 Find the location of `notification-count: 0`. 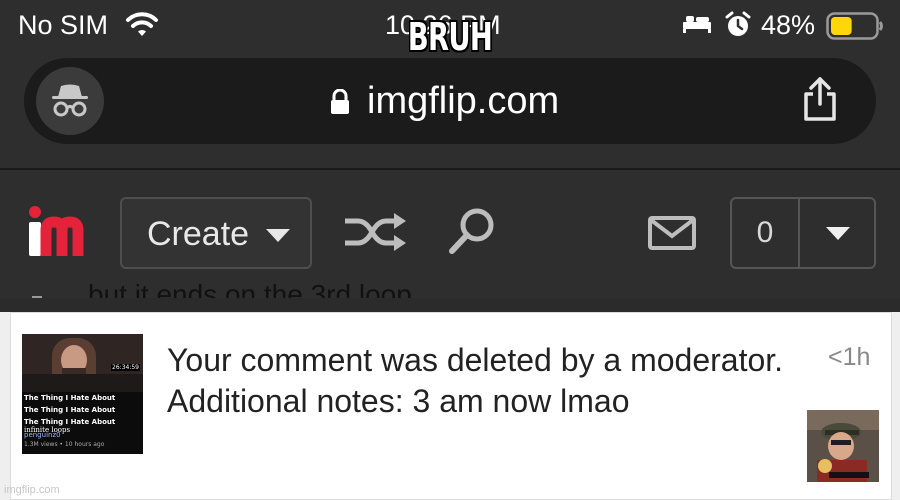

notification-count: 0 is located at coordinates (766, 233).